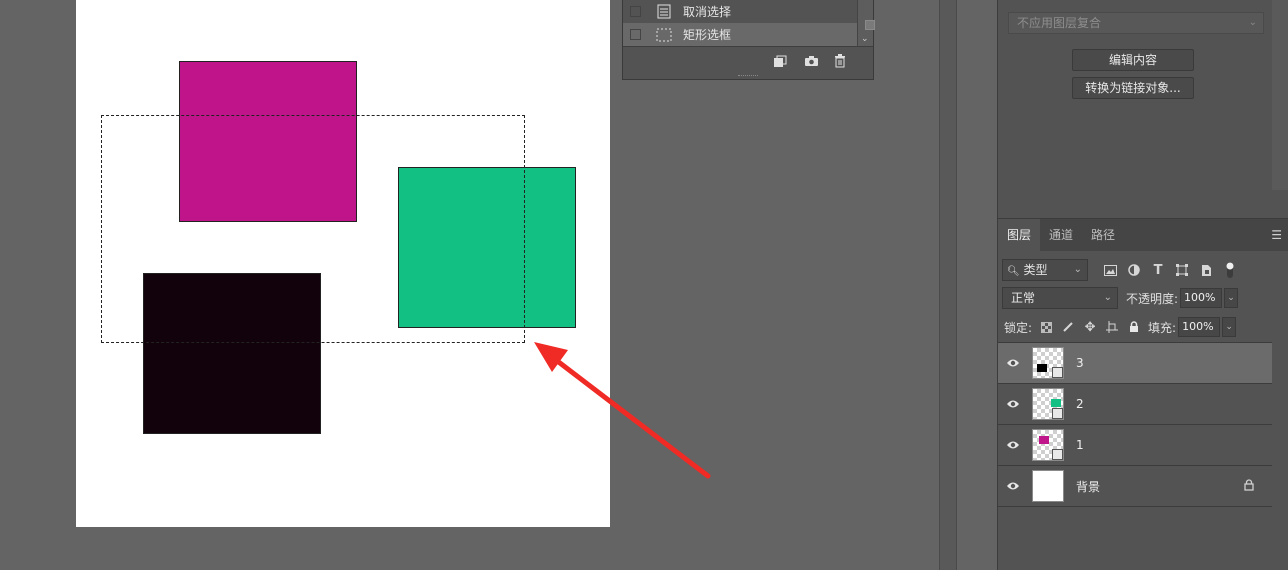 This screenshot has width=1288, height=570. What do you see at coordinates (664, 35) in the screenshot?
I see `rect-marquee-icon` at bounding box center [664, 35].